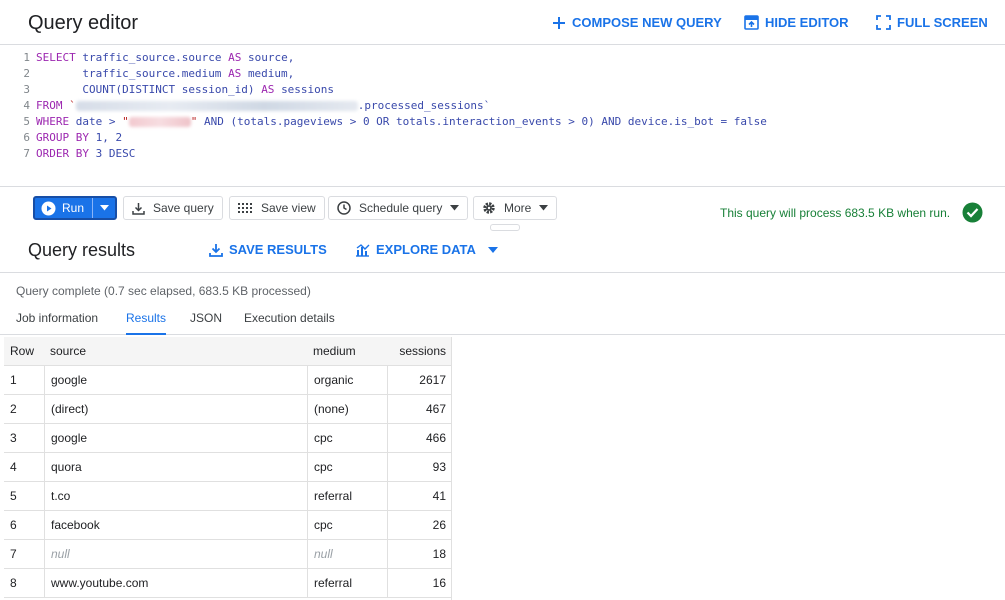  What do you see at coordinates (426, 249) in the screenshot?
I see `explore-data-label: EXPLORE DATA` at bounding box center [426, 249].